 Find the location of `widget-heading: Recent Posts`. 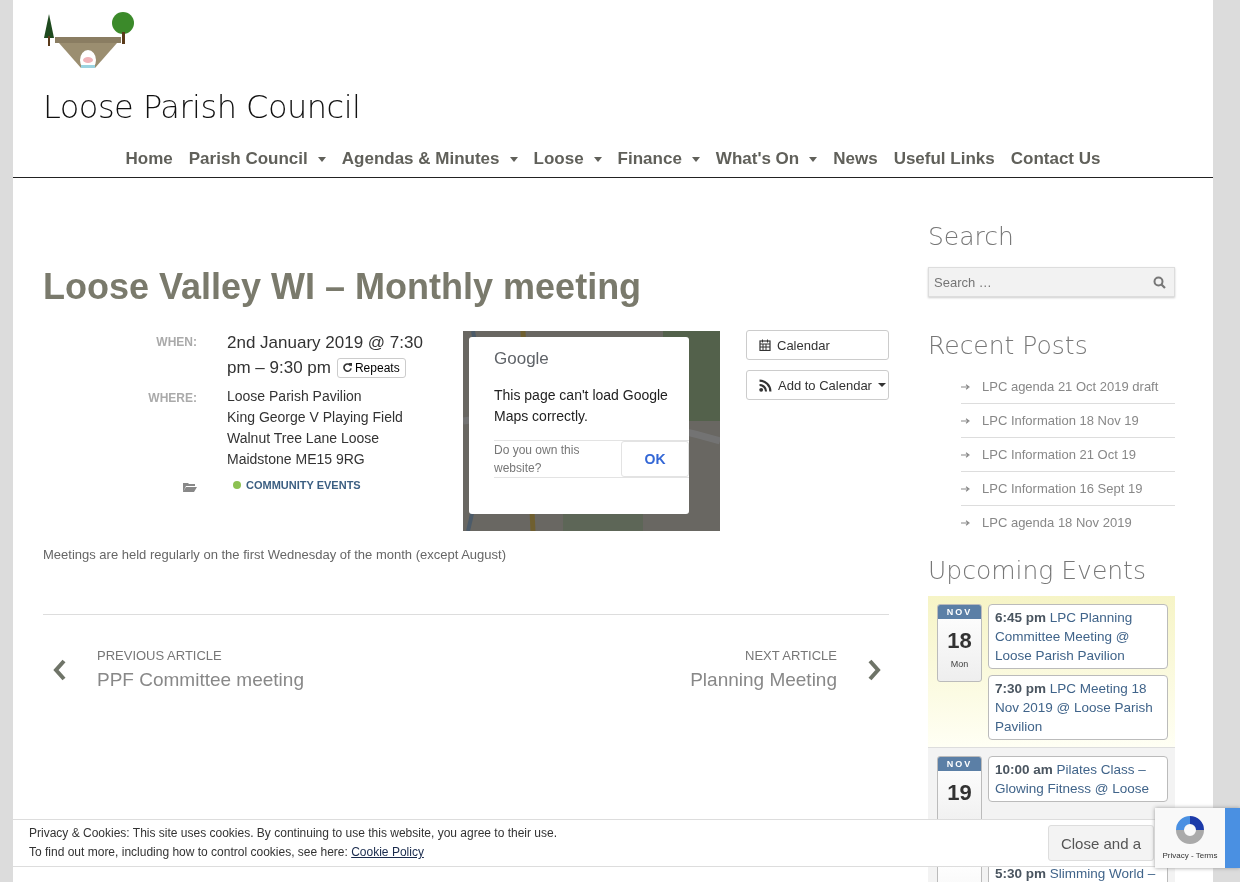

widget-heading: Recent Posts is located at coordinates (1008, 345).